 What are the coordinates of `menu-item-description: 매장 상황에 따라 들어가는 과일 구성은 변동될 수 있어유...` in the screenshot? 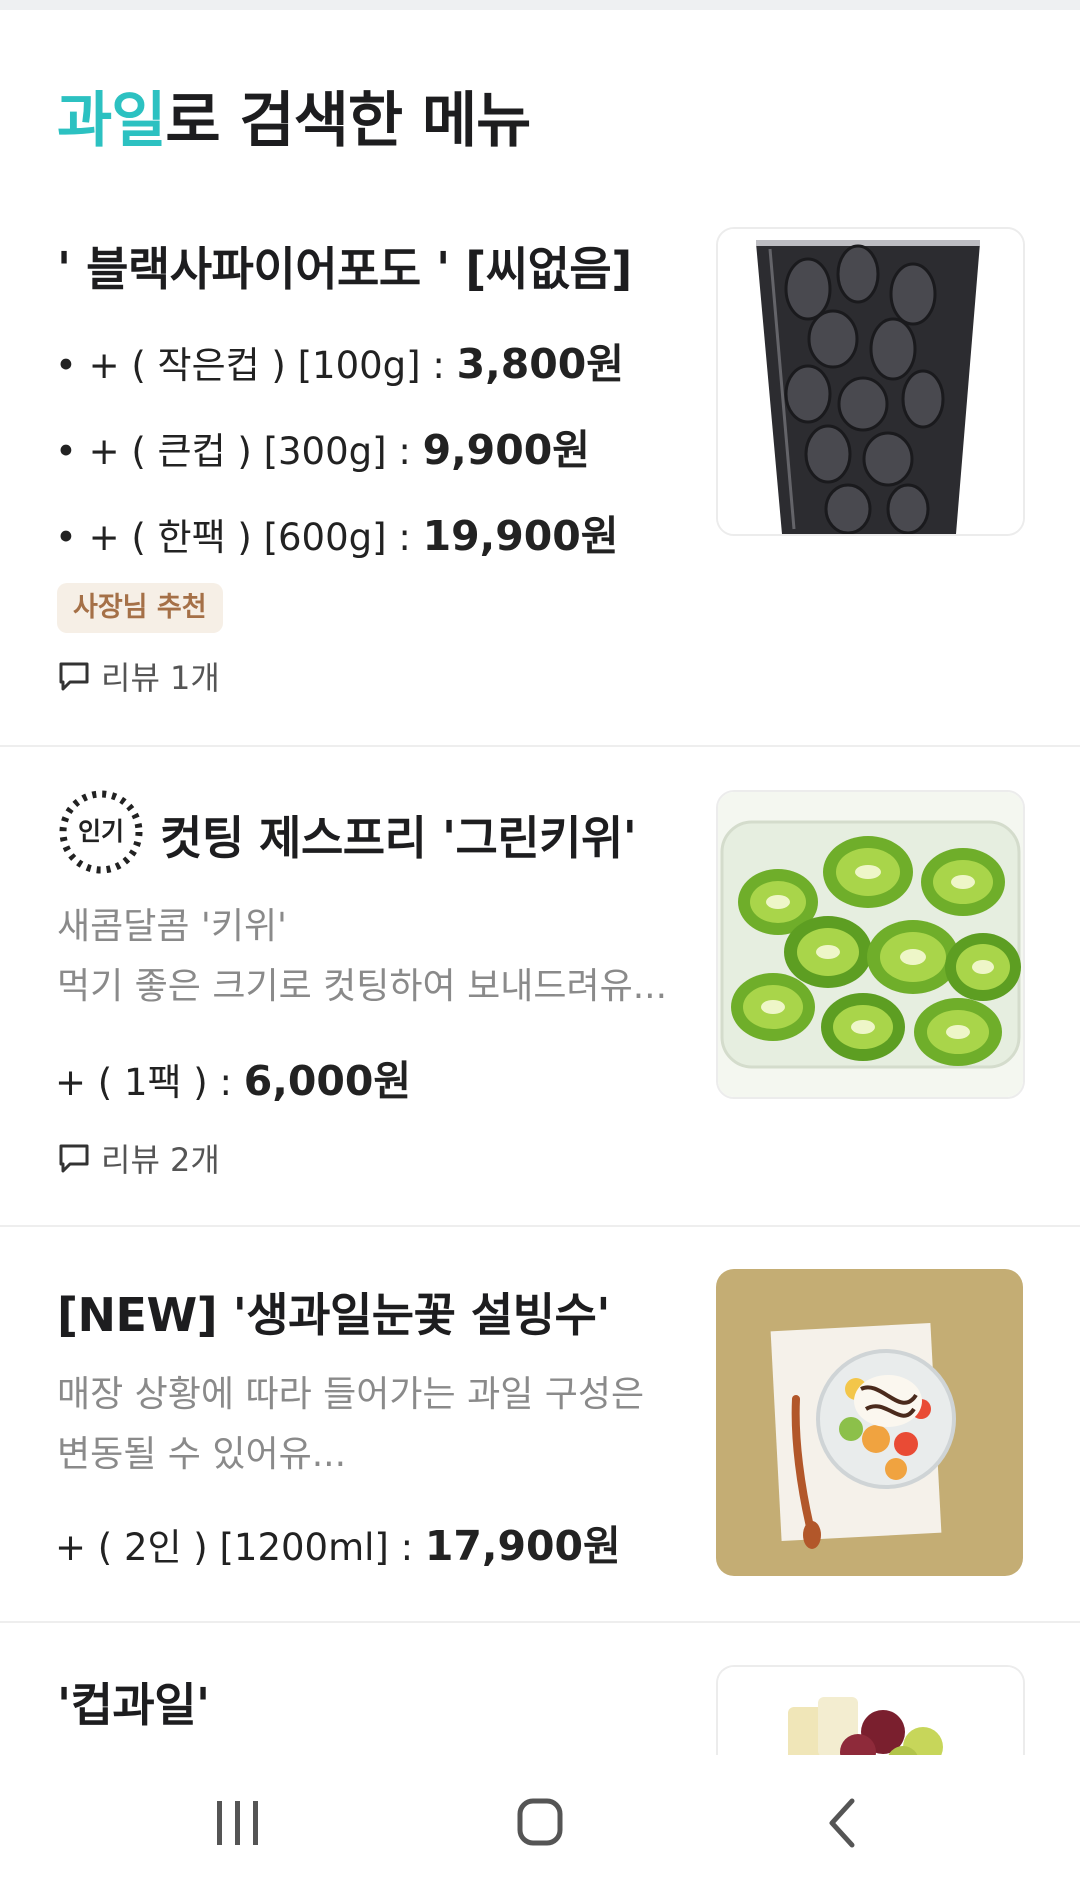 It's located at (350, 1425).